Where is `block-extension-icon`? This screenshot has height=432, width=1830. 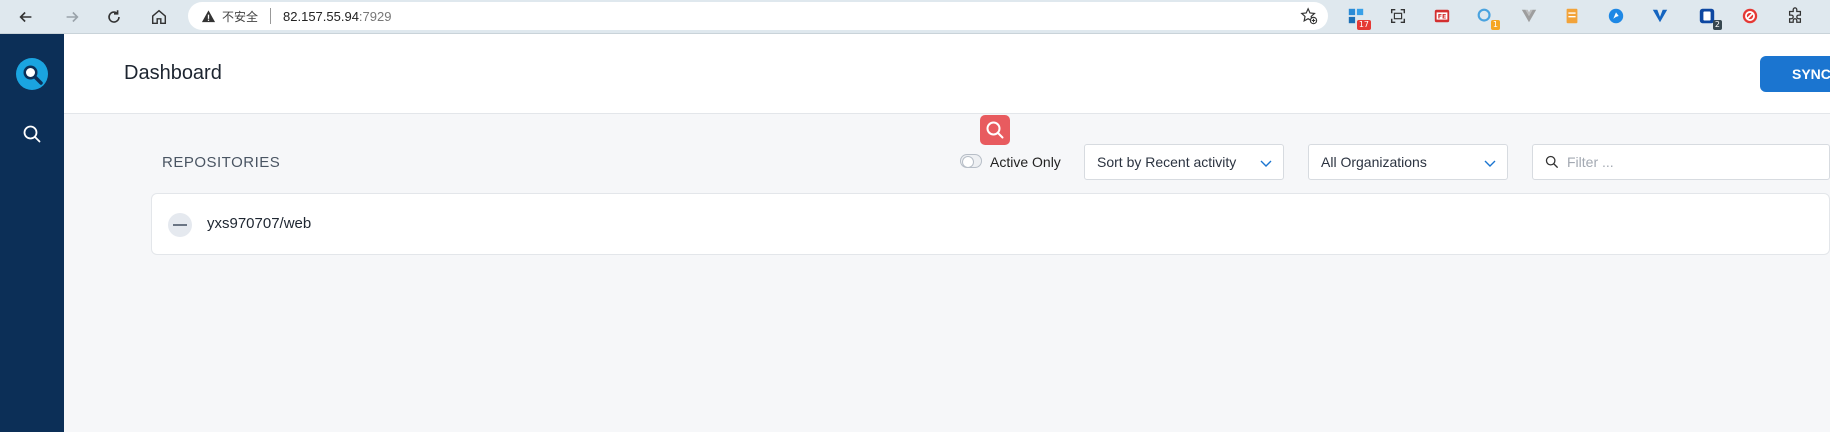
block-extension-icon is located at coordinates (1750, 16).